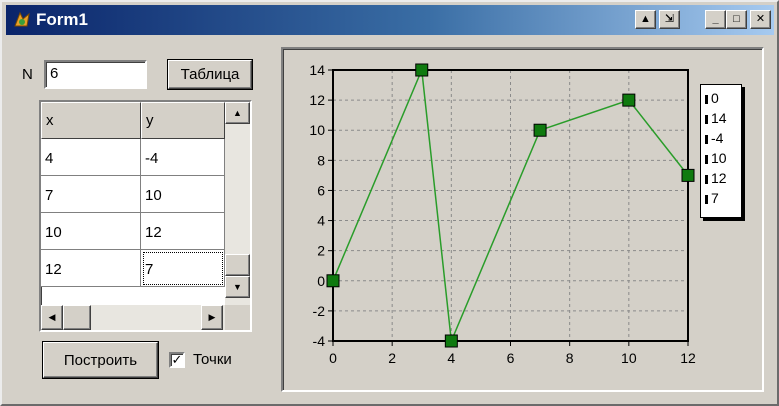 The height and width of the screenshot is (406, 779). What do you see at coordinates (183, 194) in the screenshot?
I see `grid-cell-y: 10` at bounding box center [183, 194].